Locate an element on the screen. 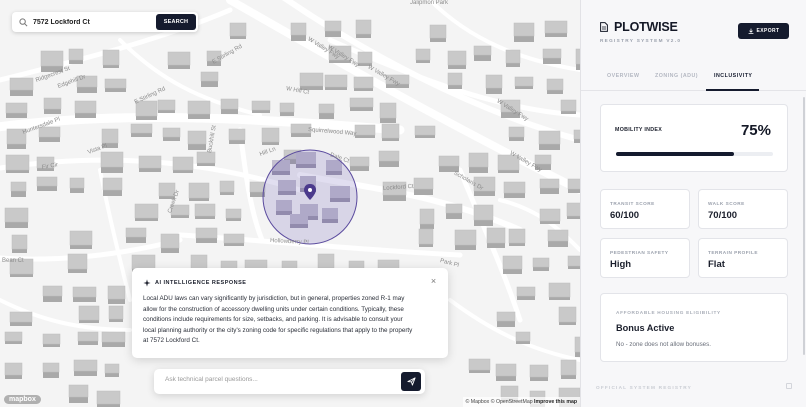 This screenshot has height=407, width=806. ai-response-title: AI INTELLIGENCE RESPONSE is located at coordinates (201, 283).